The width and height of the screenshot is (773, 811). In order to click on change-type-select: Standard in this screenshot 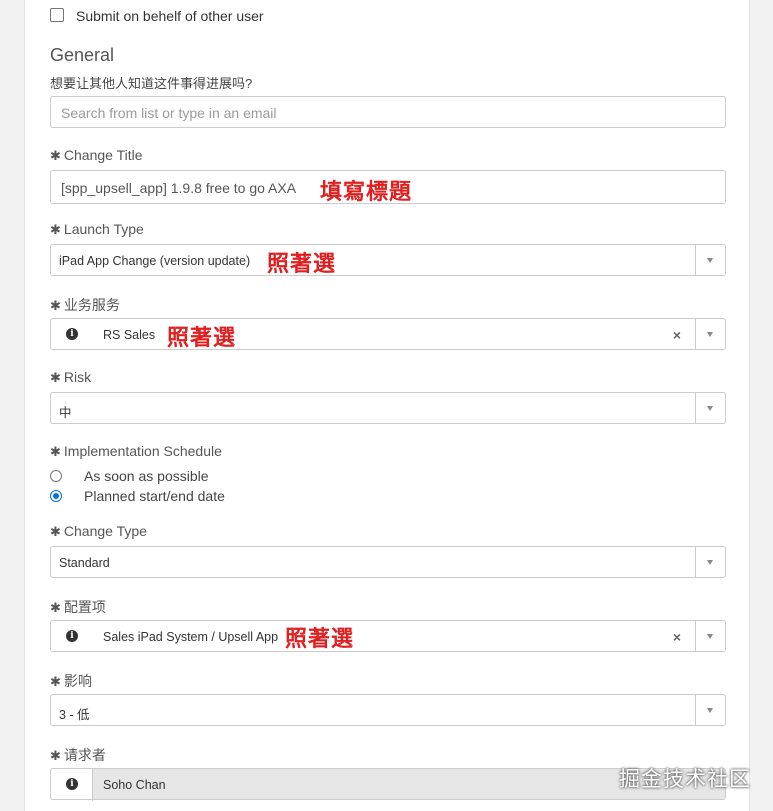, I will do `click(388, 562)`.